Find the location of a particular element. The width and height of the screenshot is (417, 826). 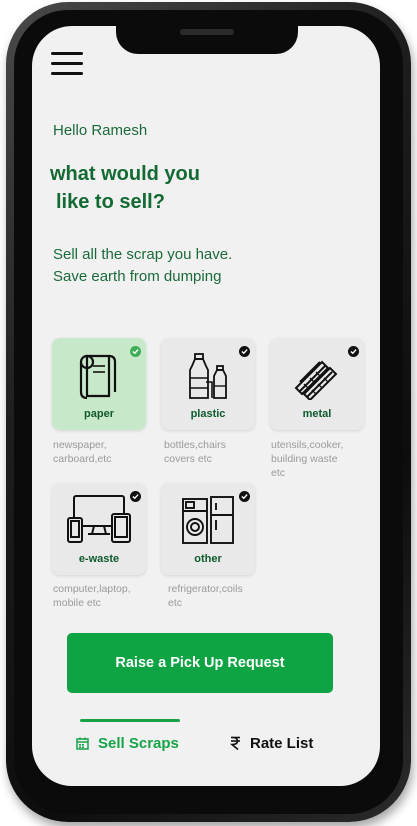

description-line: utensils,cooker, is located at coordinates (307, 445).